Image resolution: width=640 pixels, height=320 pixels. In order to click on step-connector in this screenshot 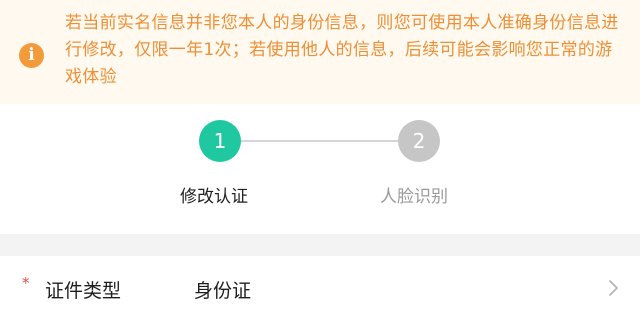, I will do `click(319, 141)`.